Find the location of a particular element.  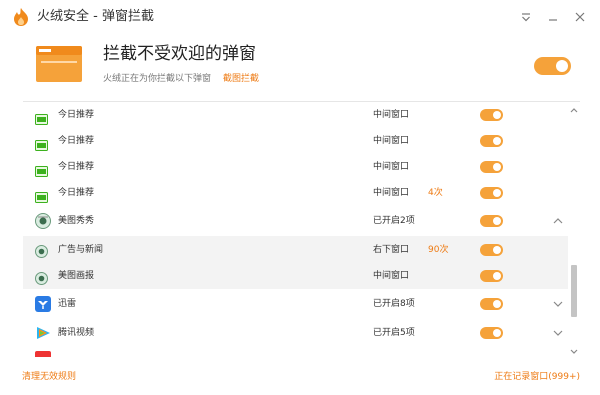

huorong-logo-icon is located at coordinates (21, 17).